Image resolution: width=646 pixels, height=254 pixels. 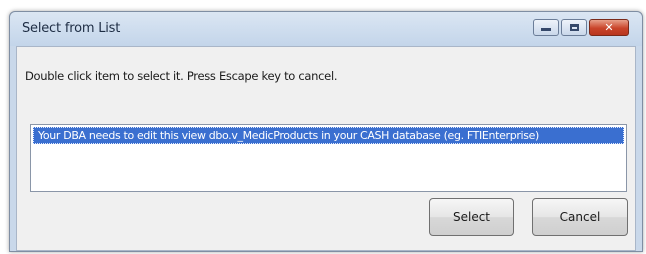 I want to click on select-button: Select, so click(x=471, y=217).